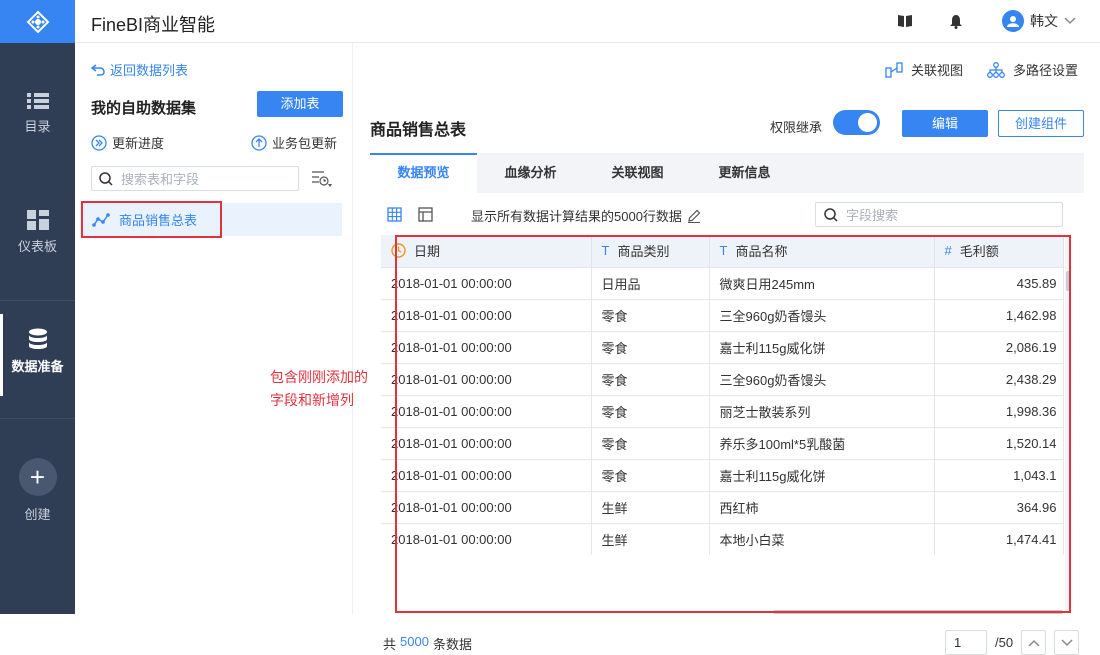 This screenshot has width=1100, height=655. I want to click on next-page-button, so click(1067, 642).